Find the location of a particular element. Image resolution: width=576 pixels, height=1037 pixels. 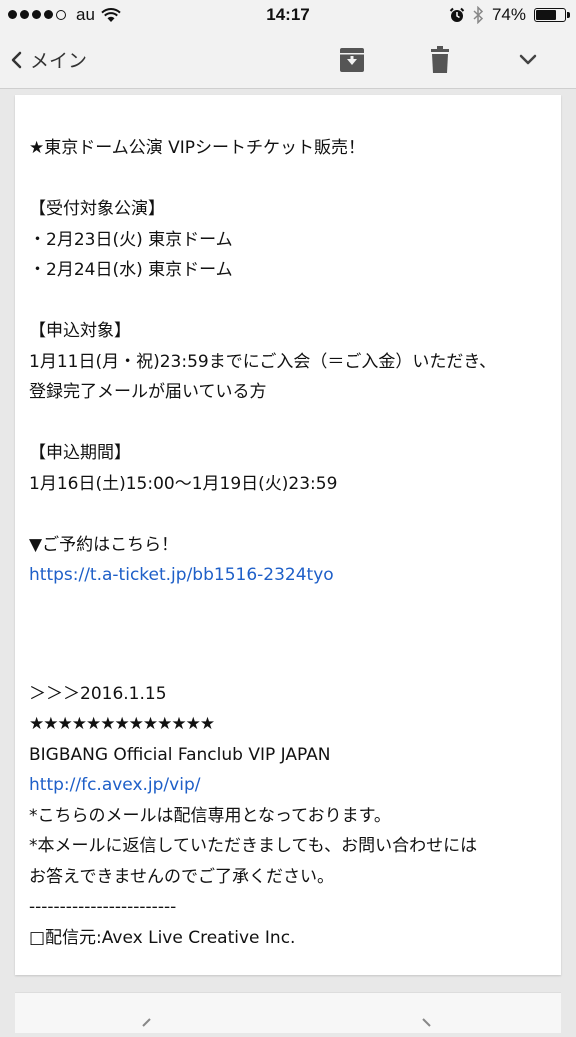

back-button: メイン is located at coordinates (48, 59).